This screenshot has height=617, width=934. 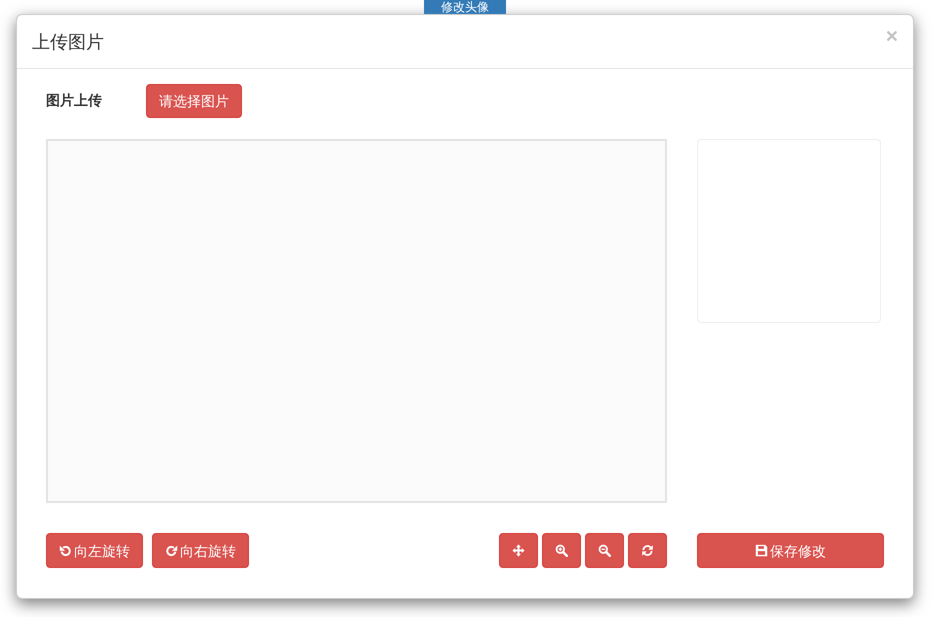 I want to click on counterclockwise-arrow-icon, so click(x=65, y=550).